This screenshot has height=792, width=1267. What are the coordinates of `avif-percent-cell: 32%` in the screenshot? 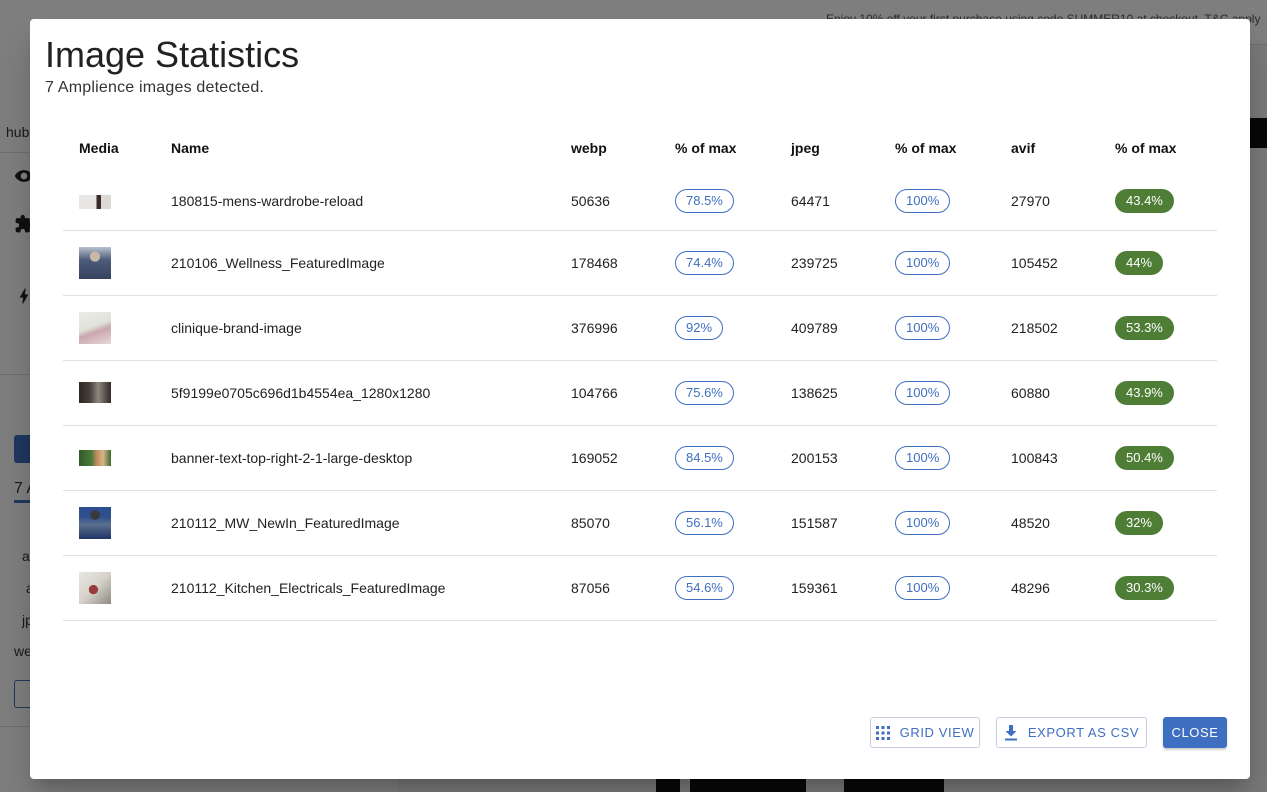 It's located at (1158, 523).